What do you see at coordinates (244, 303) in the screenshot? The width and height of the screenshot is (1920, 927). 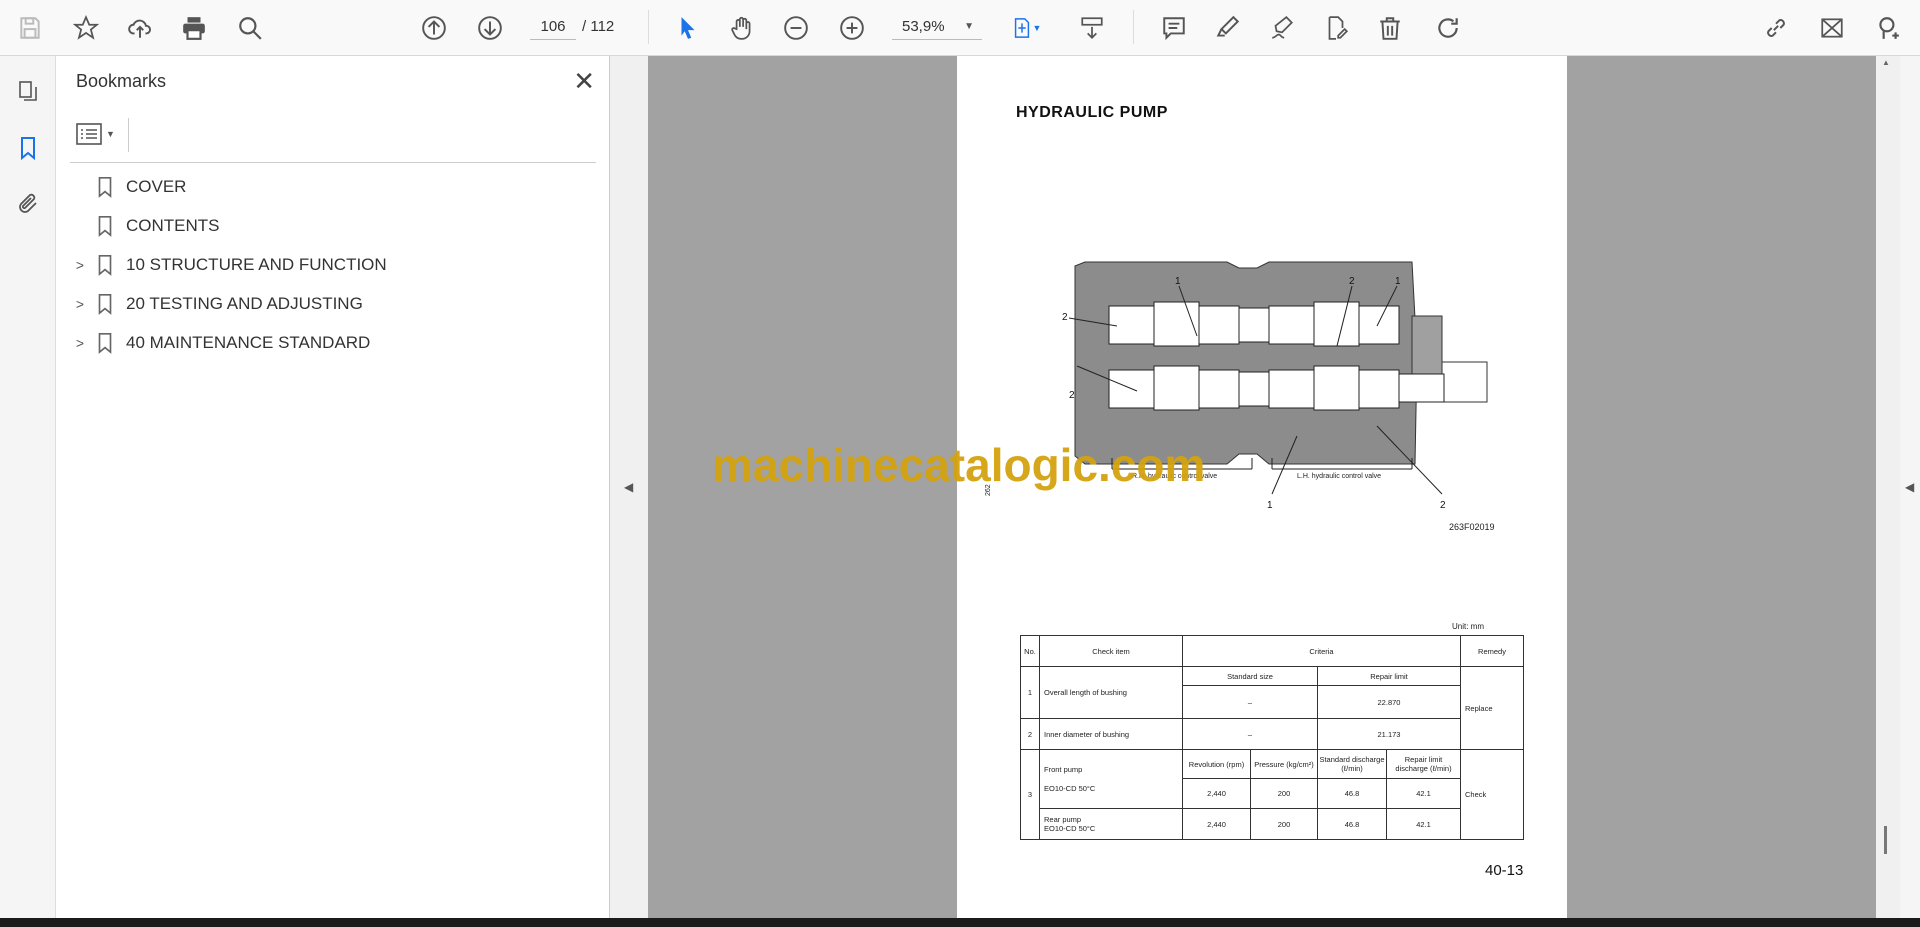 I see `bookmark-label: 20 TESTING AND ADJUSTING` at bounding box center [244, 303].